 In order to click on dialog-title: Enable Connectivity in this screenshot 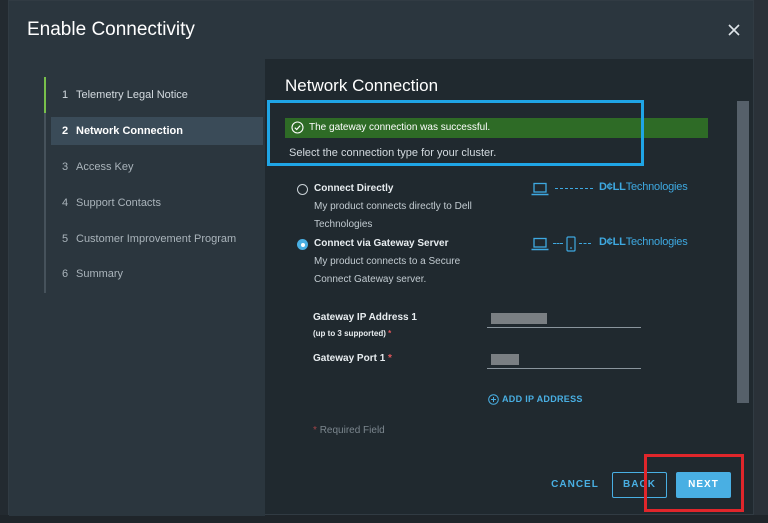, I will do `click(111, 29)`.